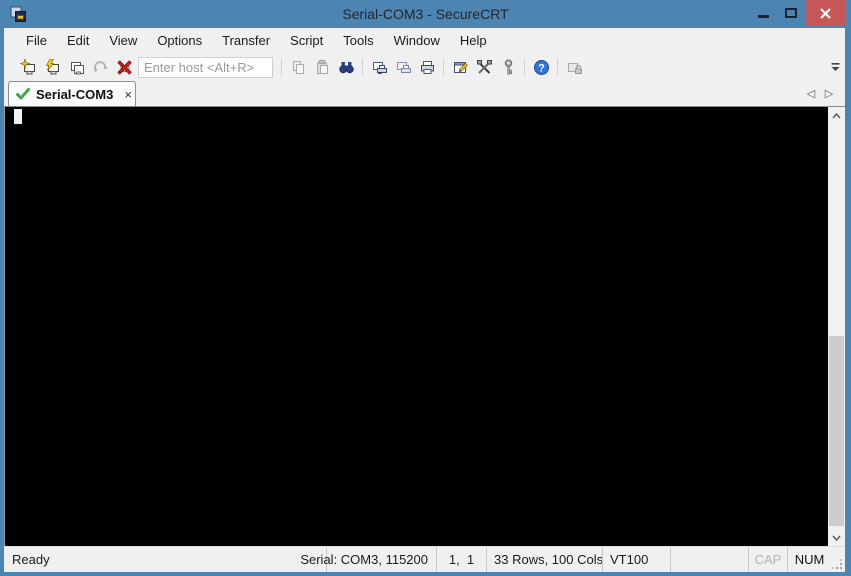 Image resolution: width=851 pixels, height=576 pixels. Describe the element at coordinates (811, 93) in the screenshot. I see `tab-scroll-left-icon: ◁` at that location.